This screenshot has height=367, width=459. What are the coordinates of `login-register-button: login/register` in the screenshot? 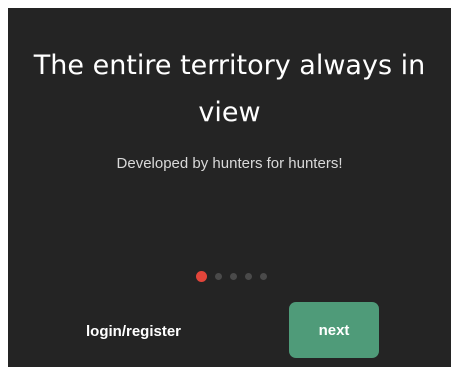 It's located at (150, 331).